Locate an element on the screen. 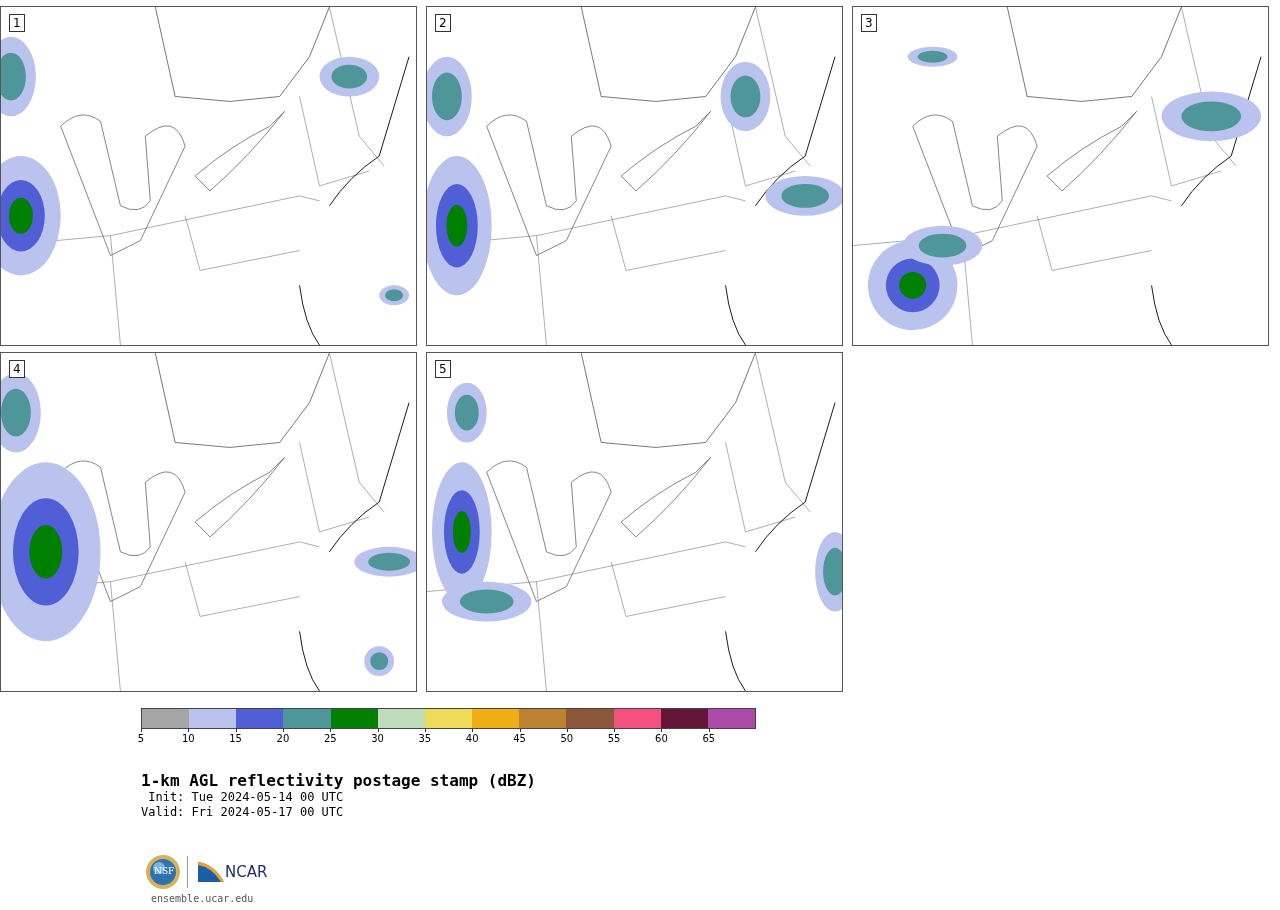 The width and height of the screenshot is (1280, 910). valid-time: Valid: Fri 2024-05-17 00 UTC is located at coordinates (243, 812).